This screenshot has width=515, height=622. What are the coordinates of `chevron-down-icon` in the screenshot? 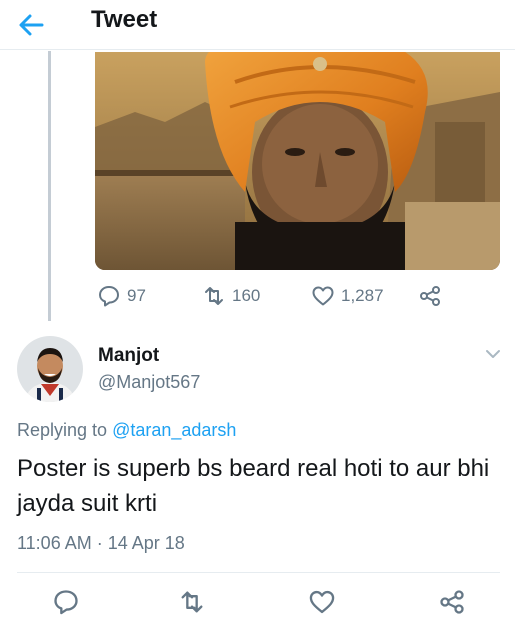 It's located at (493, 354).